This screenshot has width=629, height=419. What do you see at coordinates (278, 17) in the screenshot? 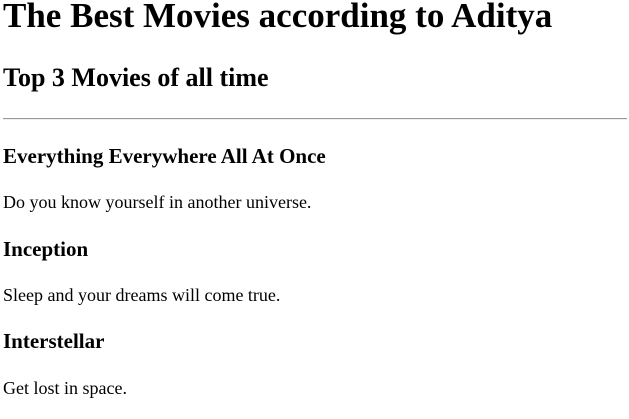
I see `page-title: The Best Movies according to Aditya` at bounding box center [278, 17].